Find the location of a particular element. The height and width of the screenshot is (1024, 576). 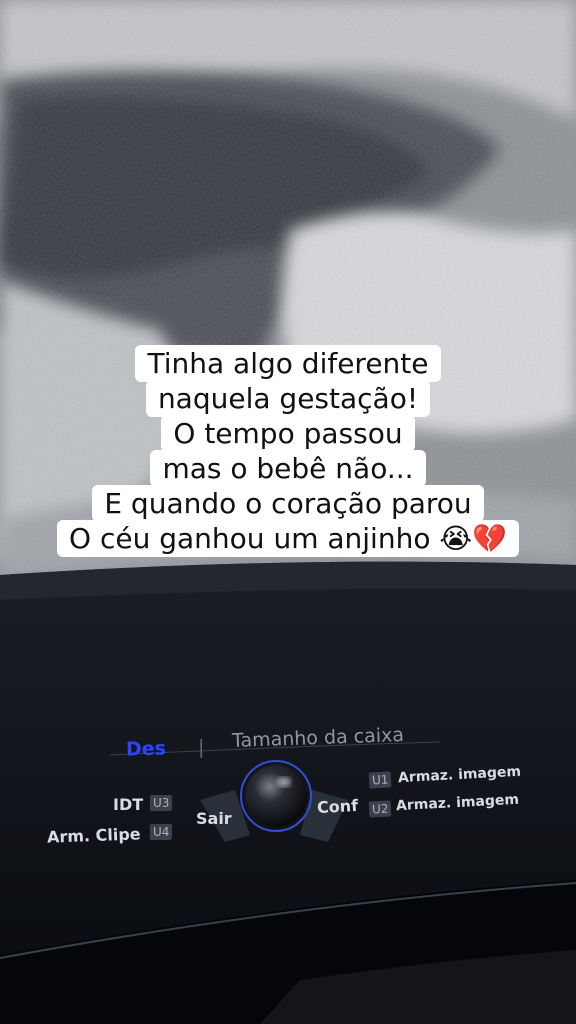

key-u4: U4 is located at coordinates (161, 832).